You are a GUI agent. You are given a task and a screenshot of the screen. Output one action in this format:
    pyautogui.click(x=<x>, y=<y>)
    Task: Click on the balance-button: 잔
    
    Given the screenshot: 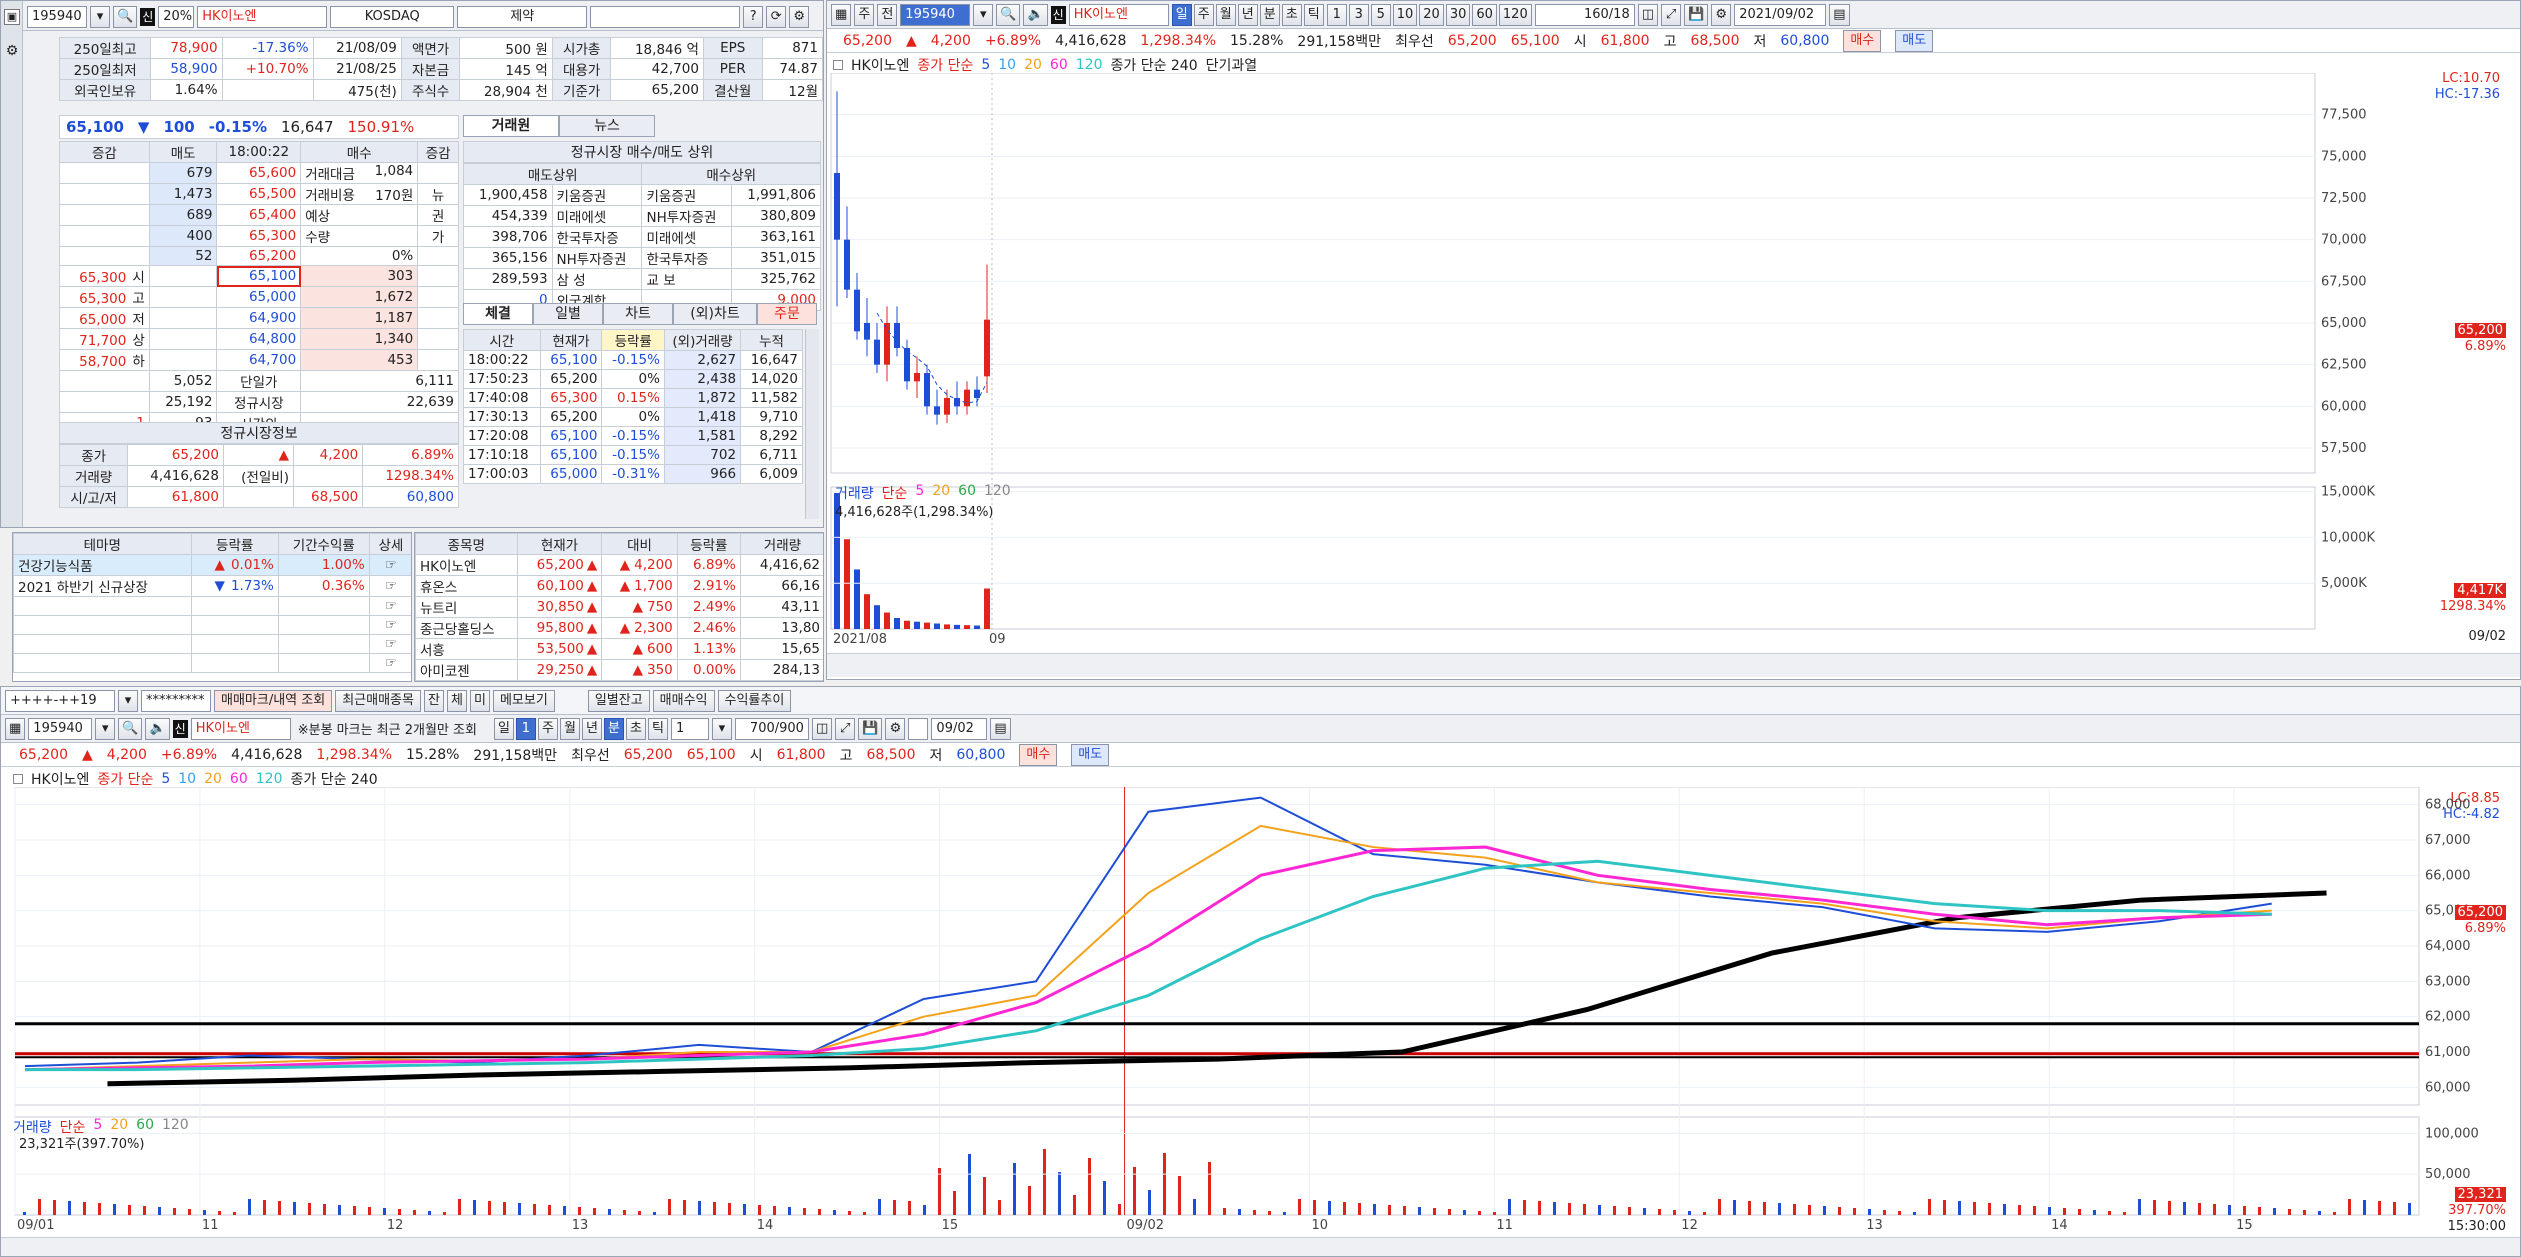 What is the action you would take?
    pyautogui.click(x=433, y=700)
    